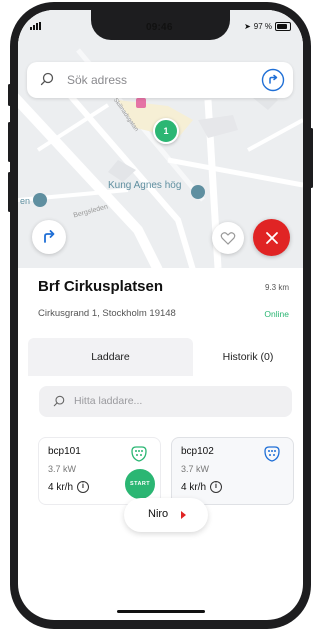 The width and height of the screenshot is (321, 631). I want to click on volume-down-button, so click(9, 192).